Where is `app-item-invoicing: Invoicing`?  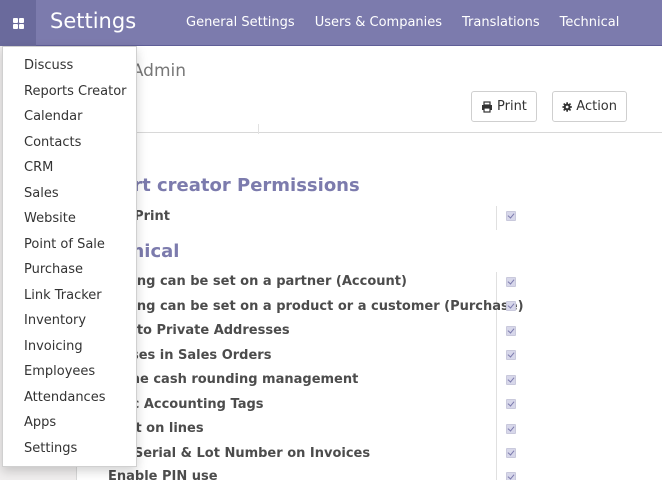
app-item-invoicing: Invoicing is located at coordinates (69, 347).